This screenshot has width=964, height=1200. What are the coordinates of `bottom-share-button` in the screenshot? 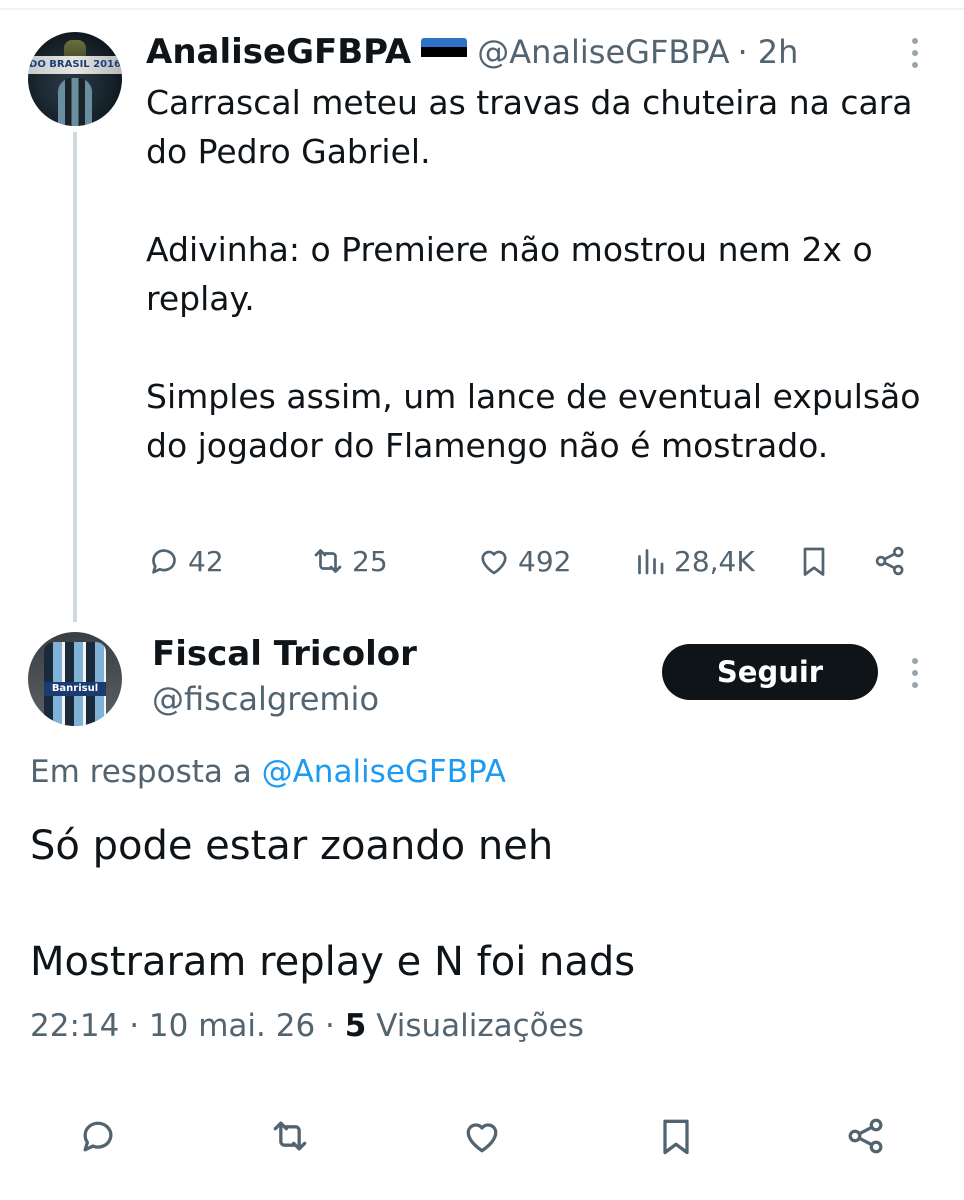 It's located at (866, 1136).